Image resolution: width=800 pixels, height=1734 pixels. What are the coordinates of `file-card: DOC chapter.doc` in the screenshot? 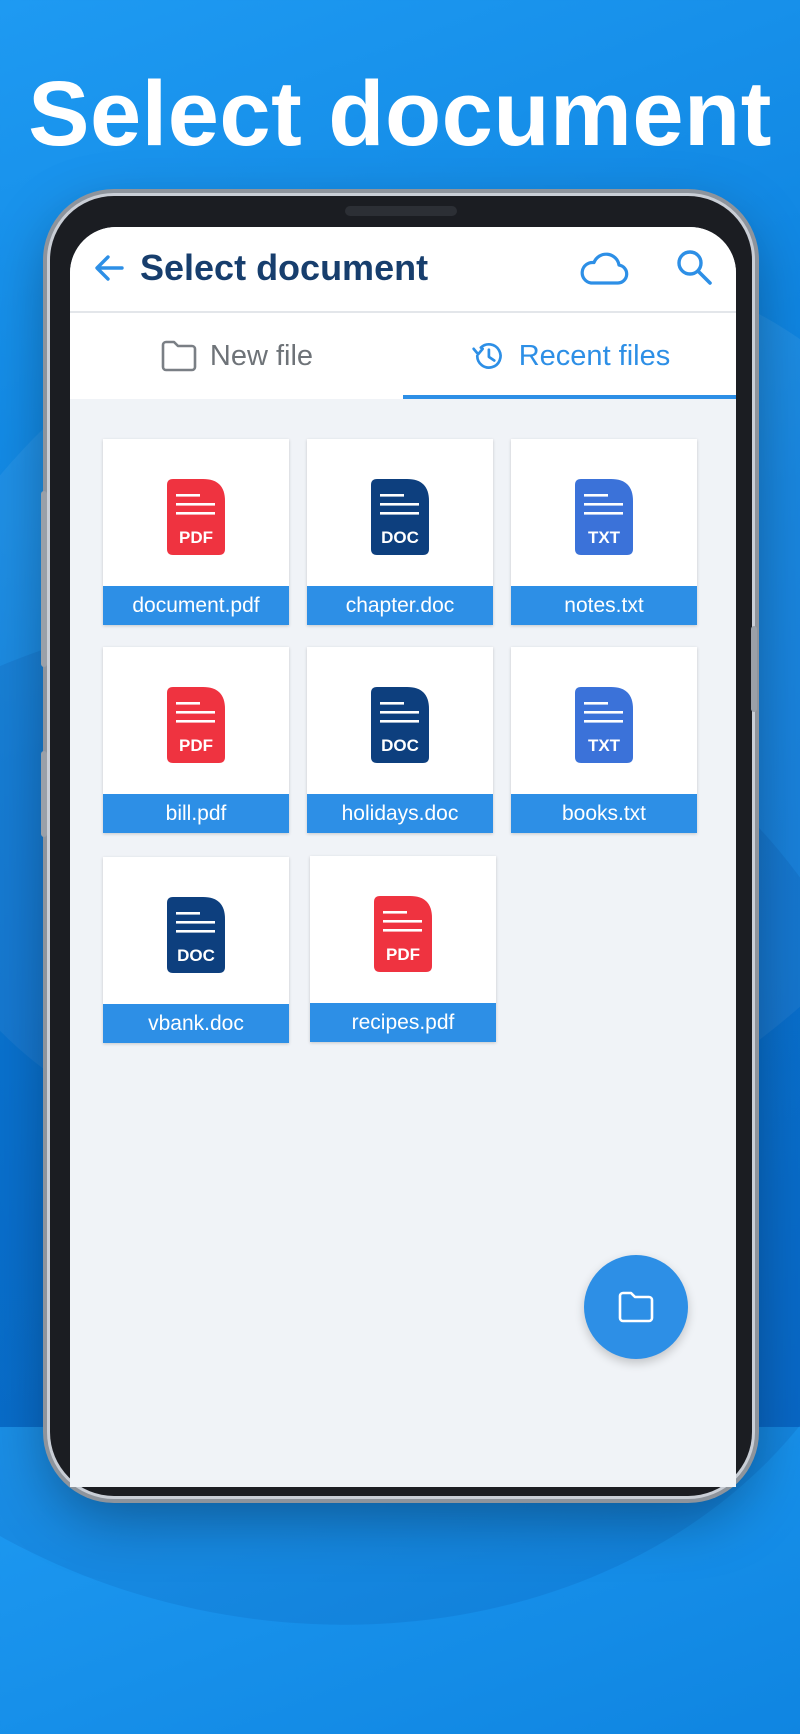 It's located at (400, 532).